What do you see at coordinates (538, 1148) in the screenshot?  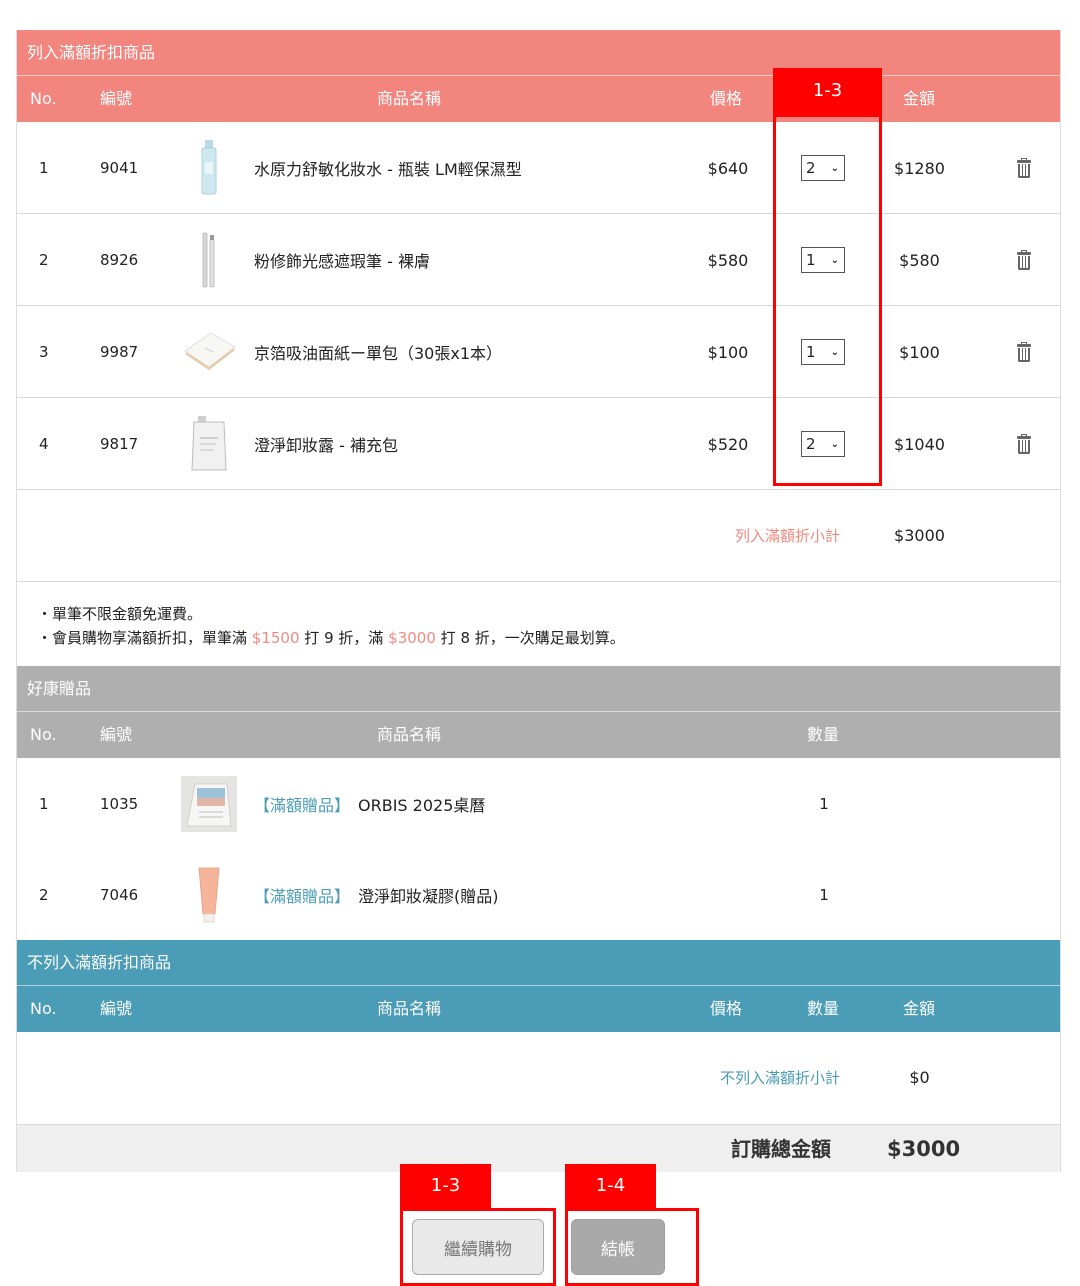 I see `order-total-row: 訂購總金額 $3000` at bounding box center [538, 1148].